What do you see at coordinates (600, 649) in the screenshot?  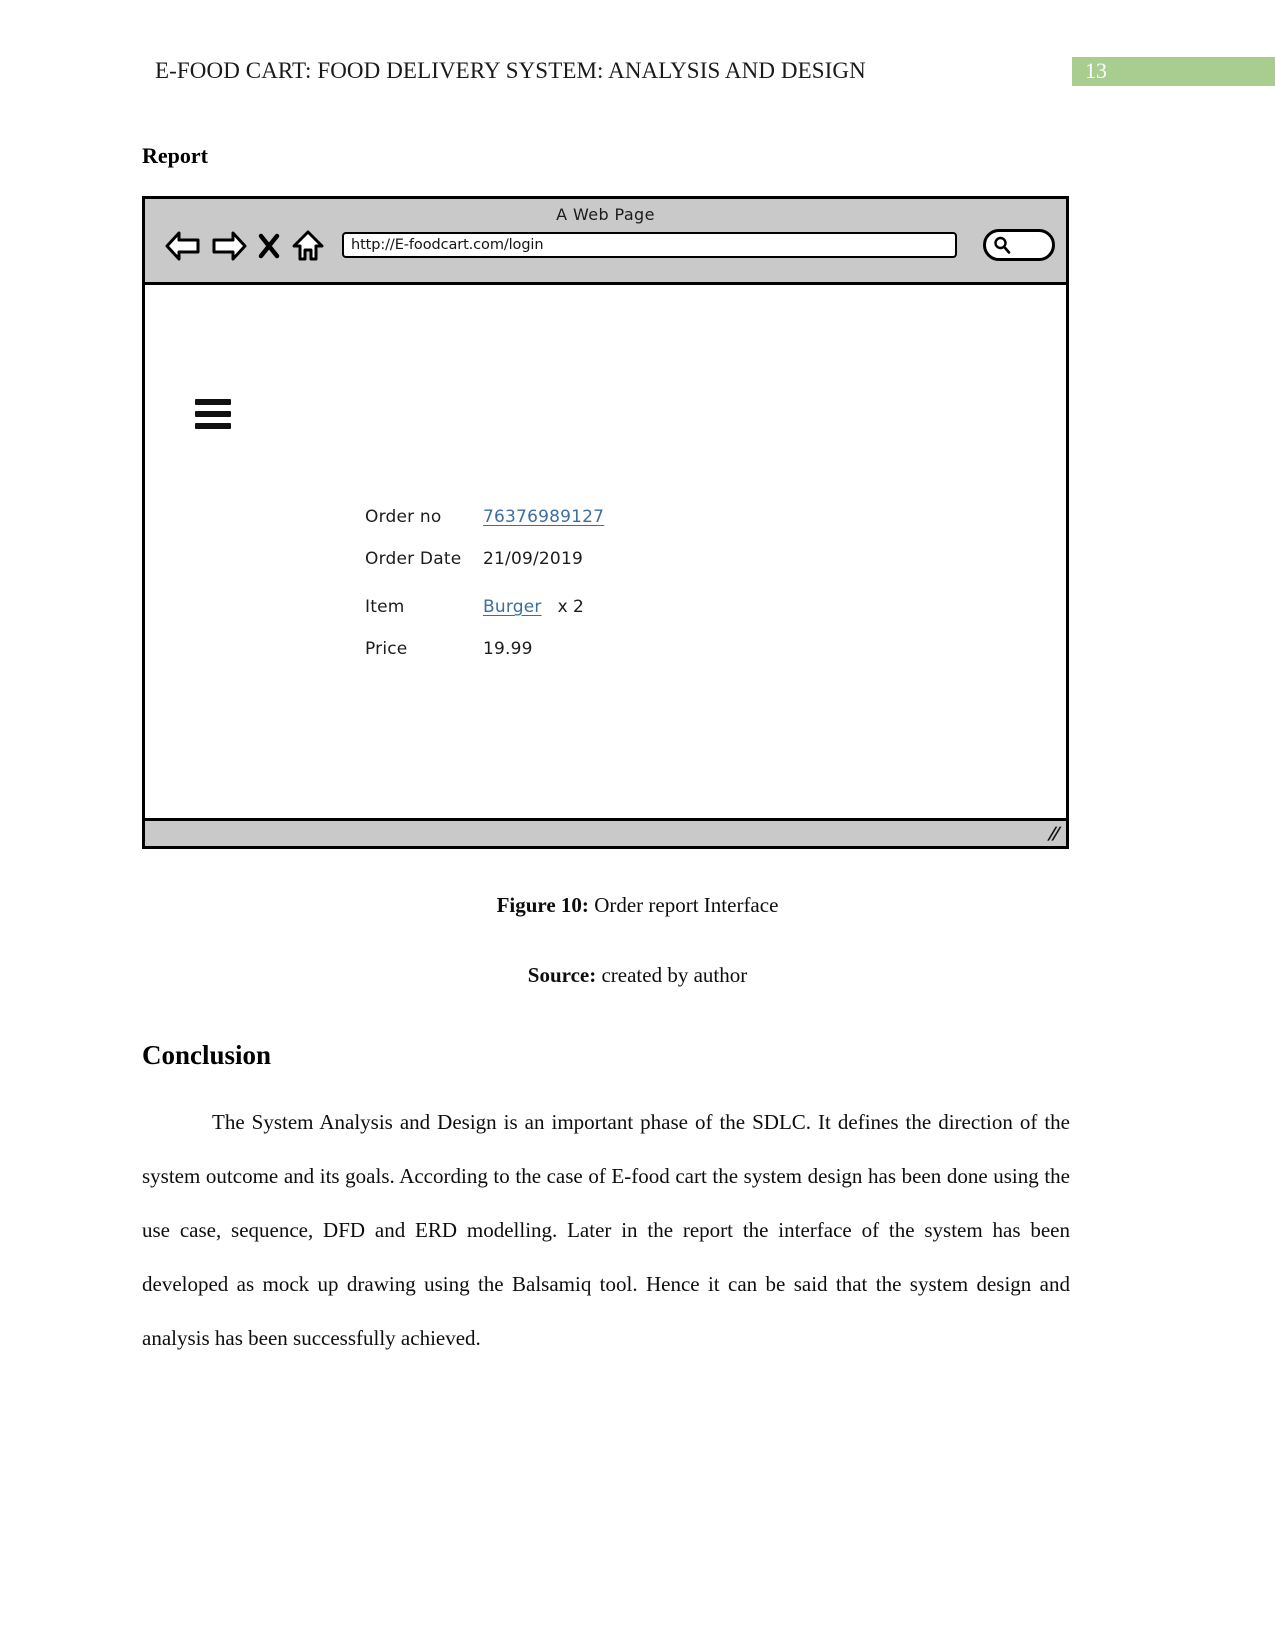 I see `price-row: Price 19.99` at bounding box center [600, 649].